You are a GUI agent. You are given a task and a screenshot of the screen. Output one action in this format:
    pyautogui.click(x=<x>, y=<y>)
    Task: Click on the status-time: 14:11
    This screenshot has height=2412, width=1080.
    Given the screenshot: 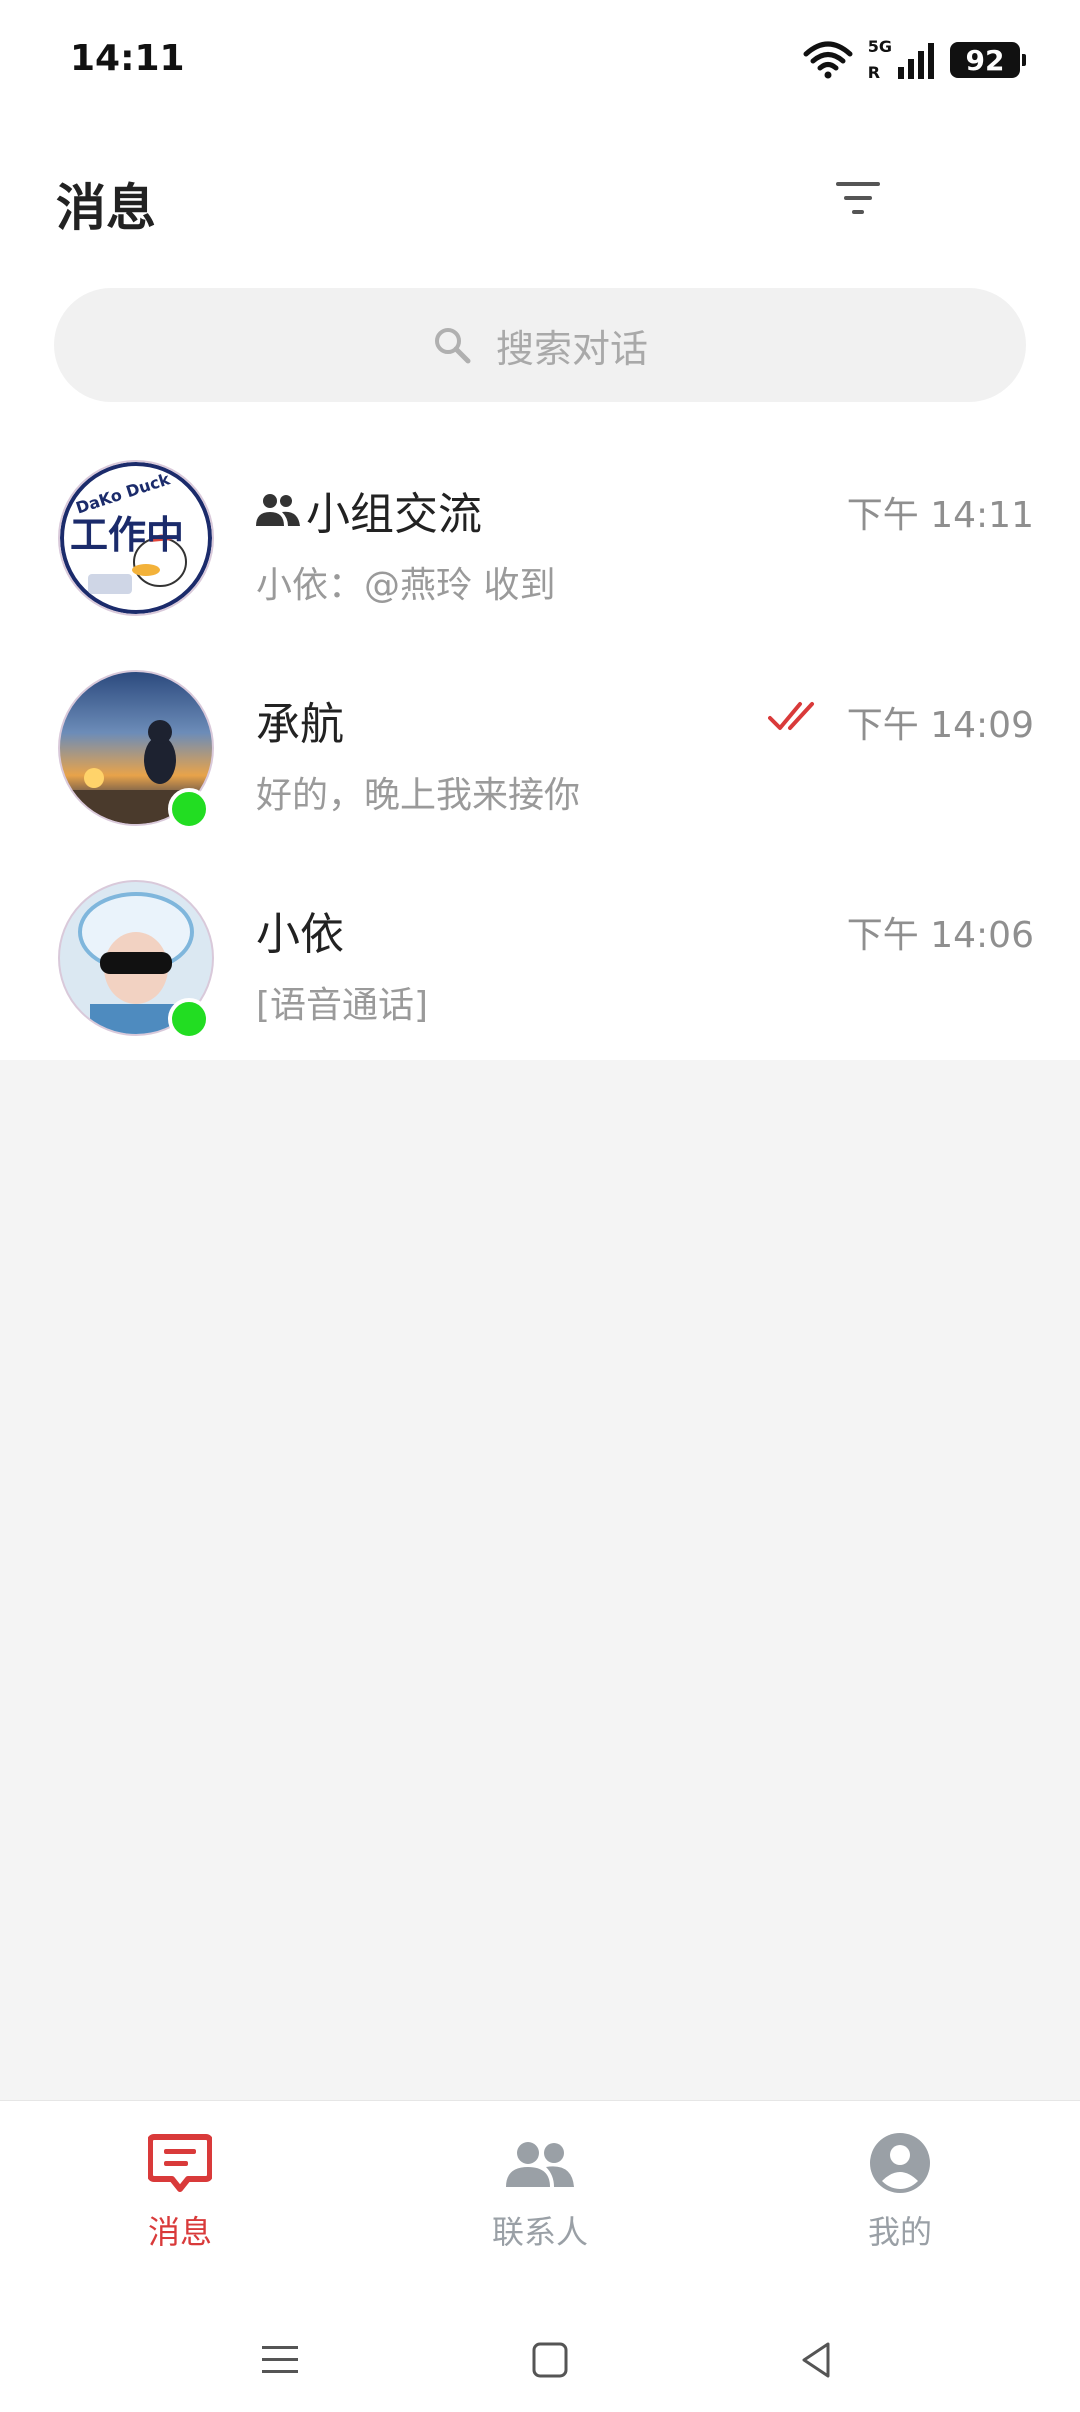 What is the action you would take?
    pyautogui.click(x=127, y=58)
    